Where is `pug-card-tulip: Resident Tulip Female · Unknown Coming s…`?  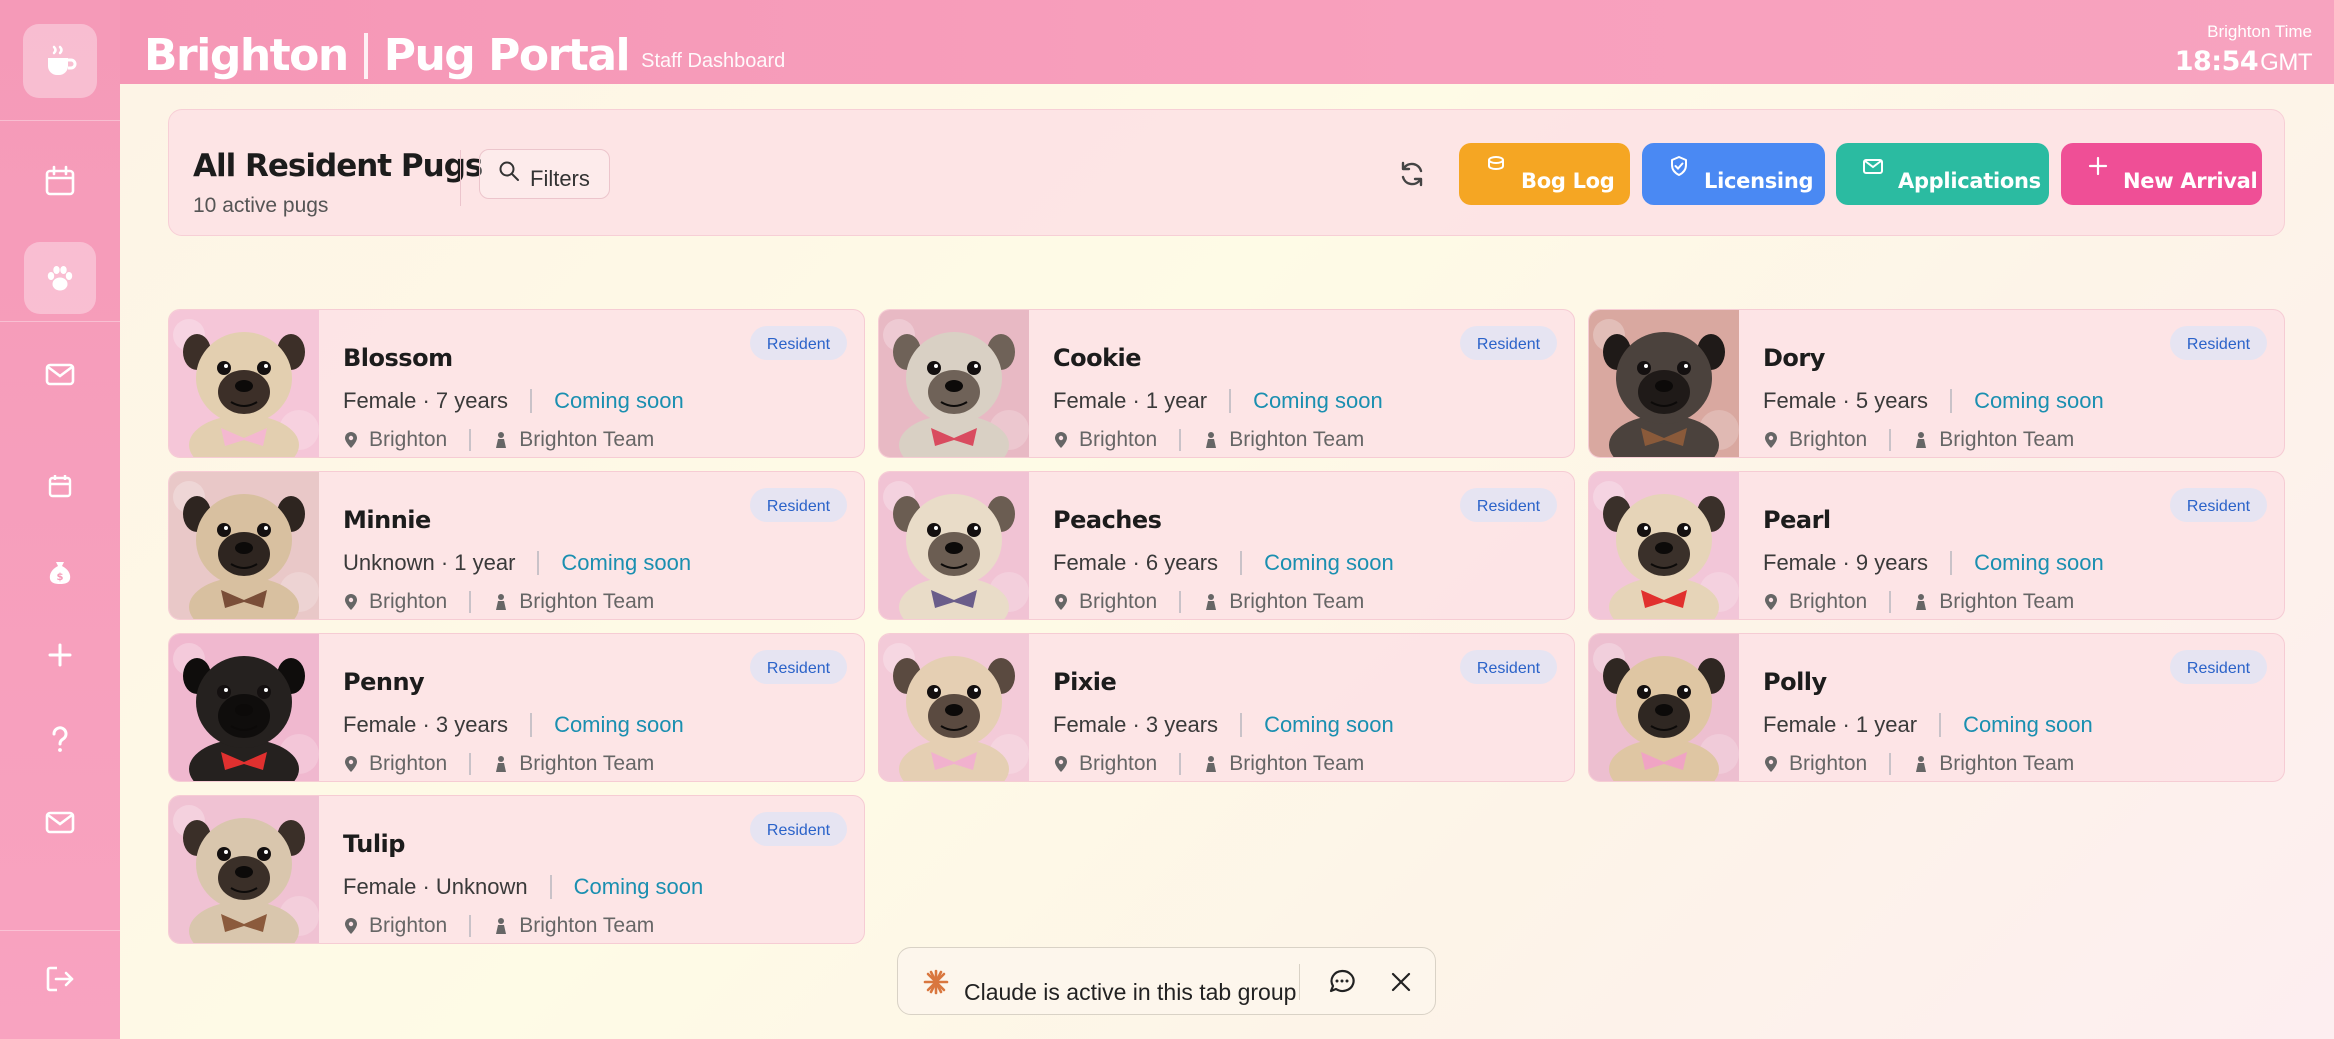 pug-card-tulip: Resident Tulip Female · Unknown Coming s… is located at coordinates (516, 869).